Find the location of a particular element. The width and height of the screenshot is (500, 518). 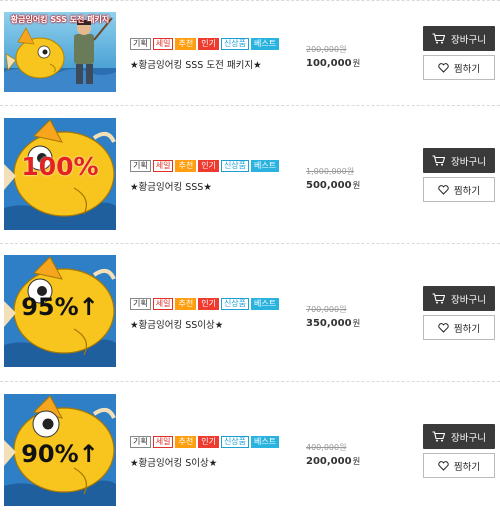

original-price: 1,000,000원 is located at coordinates (330, 171).